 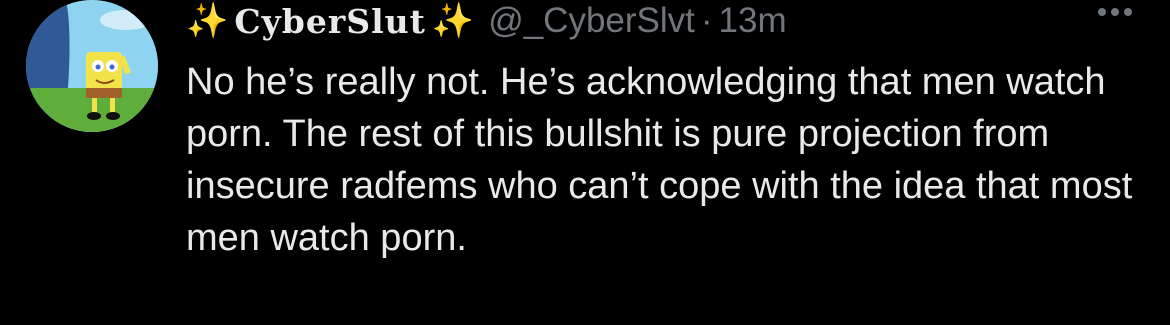 What do you see at coordinates (591, 21) in the screenshot?
I see `user-handle: @_CyberSlvt` at bounding box center [591, 21].